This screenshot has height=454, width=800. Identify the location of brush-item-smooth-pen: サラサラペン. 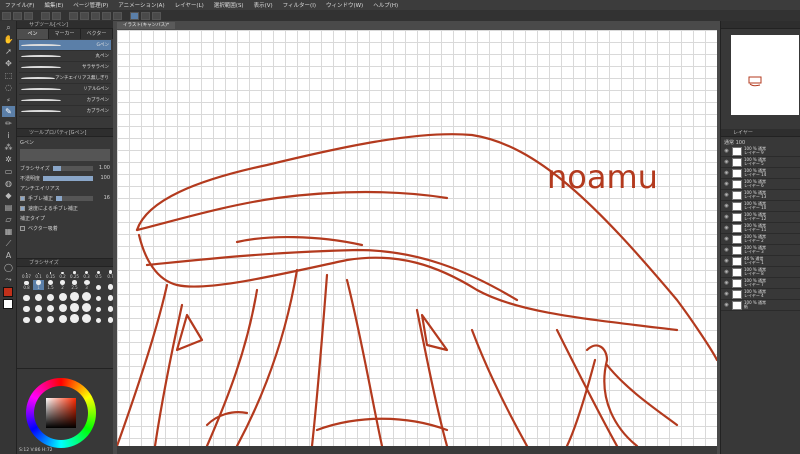
(65, 67).